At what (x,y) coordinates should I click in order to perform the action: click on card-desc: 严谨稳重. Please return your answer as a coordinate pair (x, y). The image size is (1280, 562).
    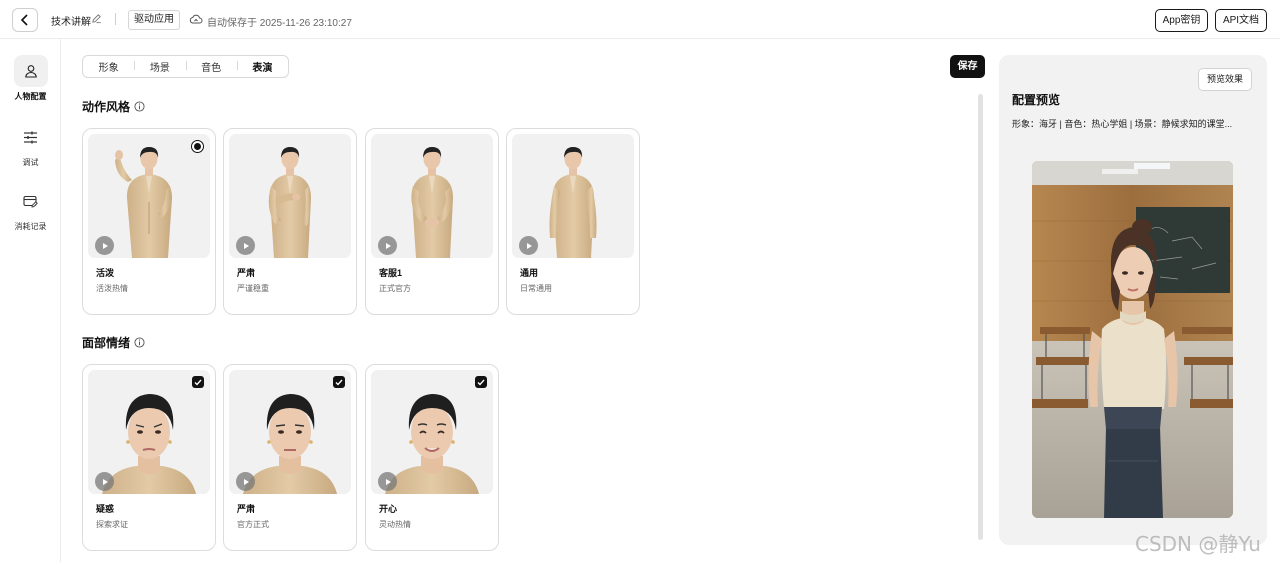
    Looking at the image, I should click on (253, 288).